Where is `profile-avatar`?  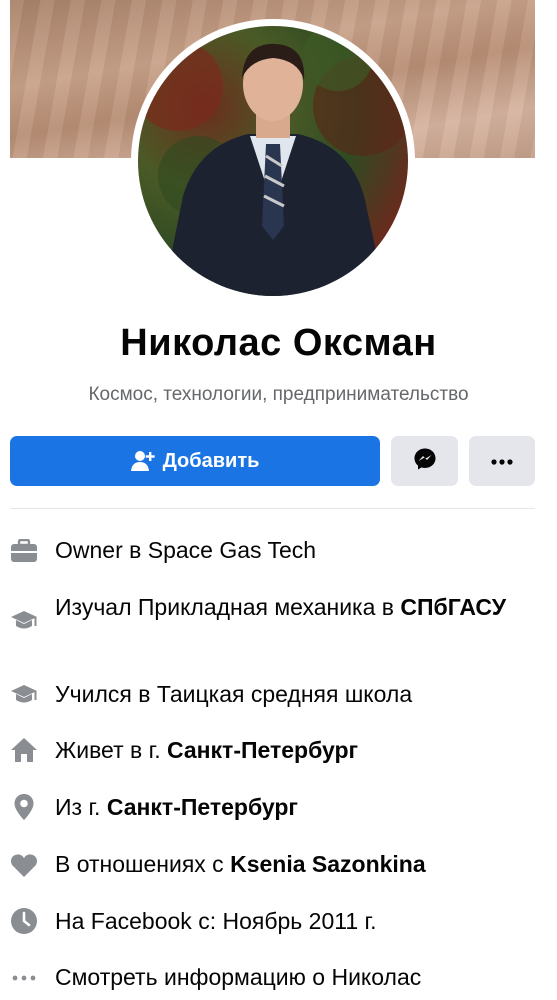 profile-avatar is located at coordinates (273, 161).